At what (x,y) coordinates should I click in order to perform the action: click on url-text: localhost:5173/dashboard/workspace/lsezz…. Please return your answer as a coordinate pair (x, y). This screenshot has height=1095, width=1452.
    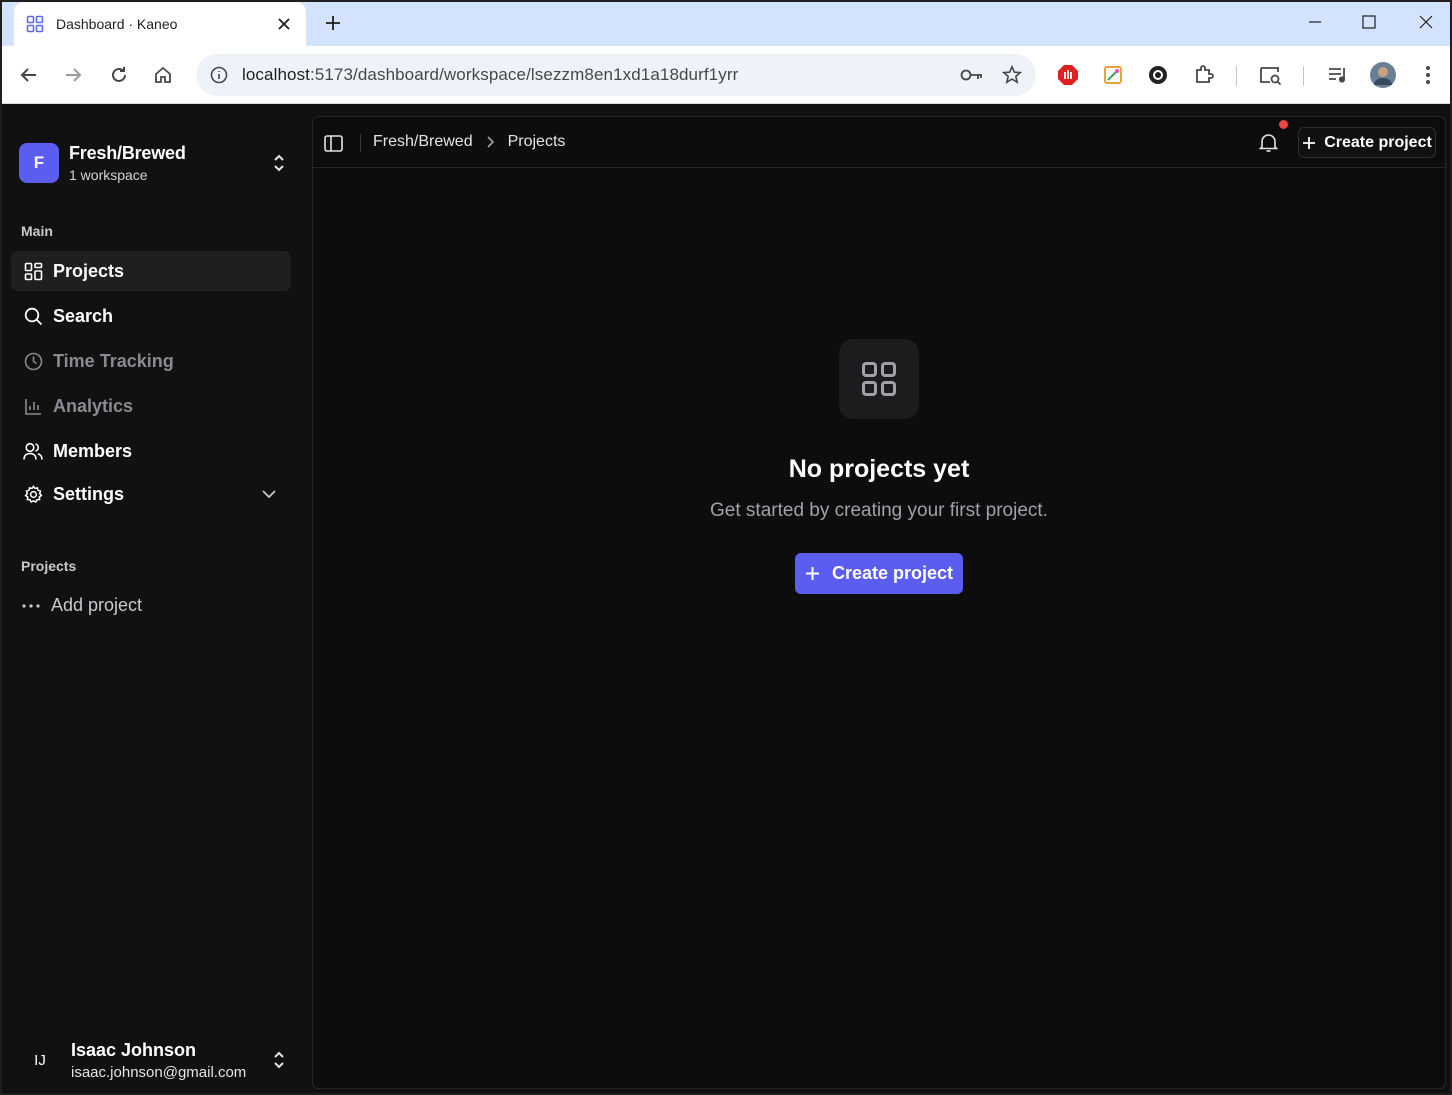
    Looking at the image, I should click on (601, 75).